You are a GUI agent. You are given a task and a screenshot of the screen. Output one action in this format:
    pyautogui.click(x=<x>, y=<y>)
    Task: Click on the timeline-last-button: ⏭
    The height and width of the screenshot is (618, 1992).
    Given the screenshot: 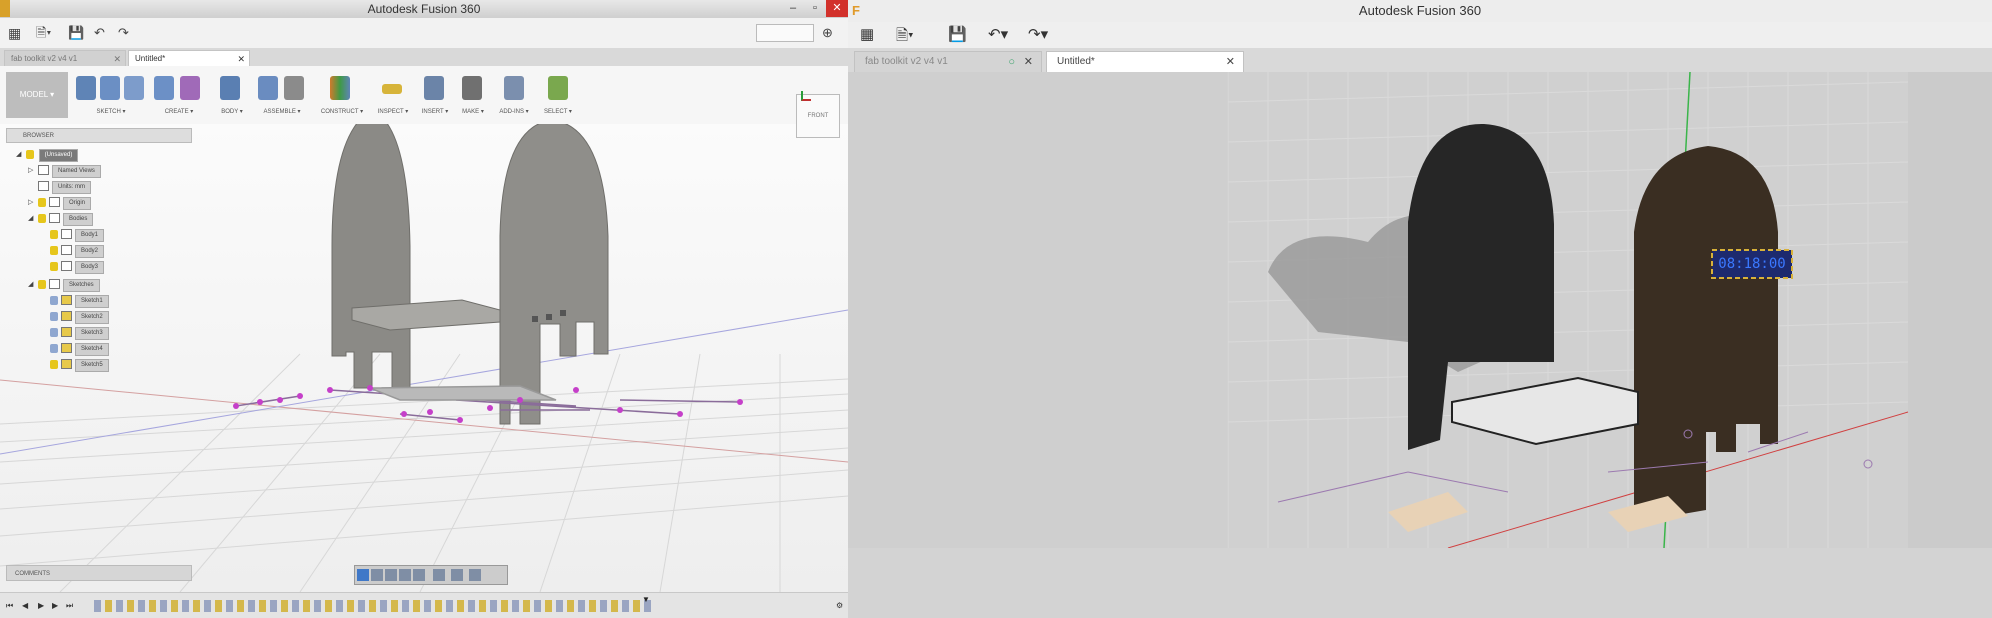 What is the action you would take?
    pyautogui.click(x=69, y=606)
    